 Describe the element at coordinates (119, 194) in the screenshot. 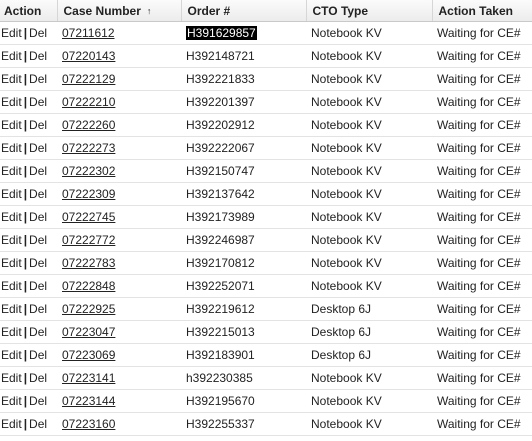

I see `case-number-cell: 07222309` at that location.